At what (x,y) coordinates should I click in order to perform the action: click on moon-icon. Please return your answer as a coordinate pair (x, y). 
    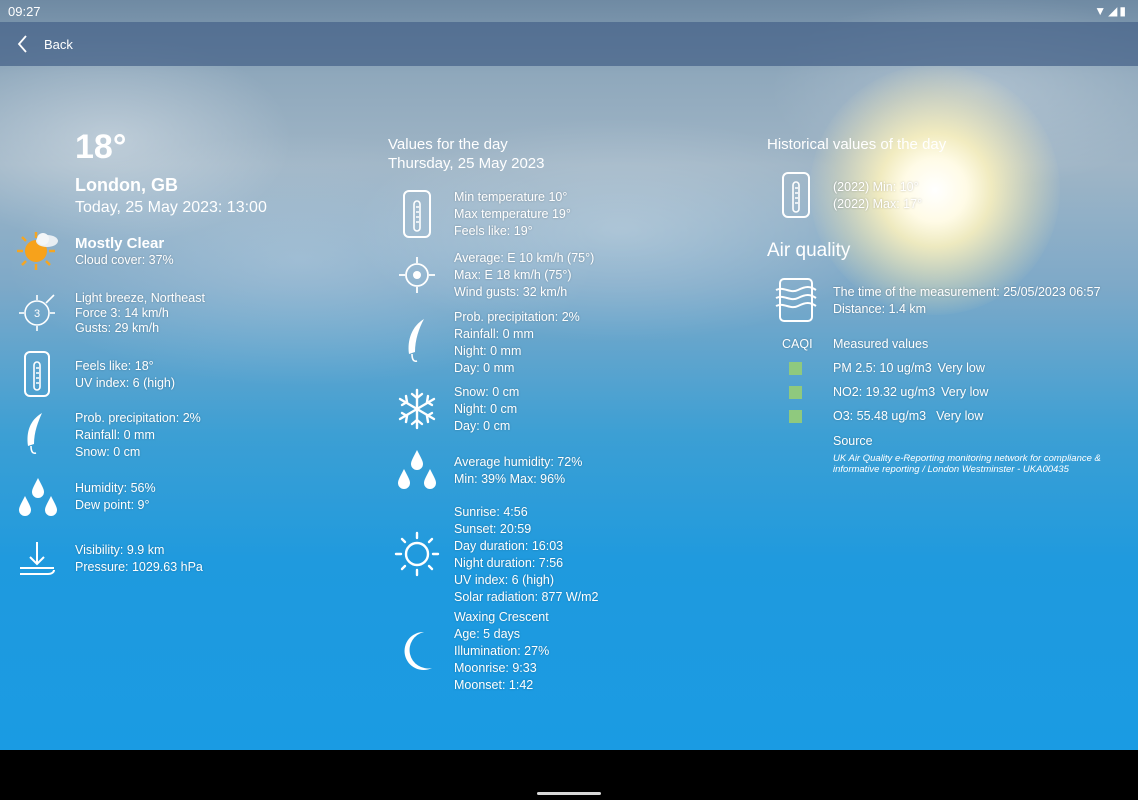
    Looking at the image, I should click on (418, 651).